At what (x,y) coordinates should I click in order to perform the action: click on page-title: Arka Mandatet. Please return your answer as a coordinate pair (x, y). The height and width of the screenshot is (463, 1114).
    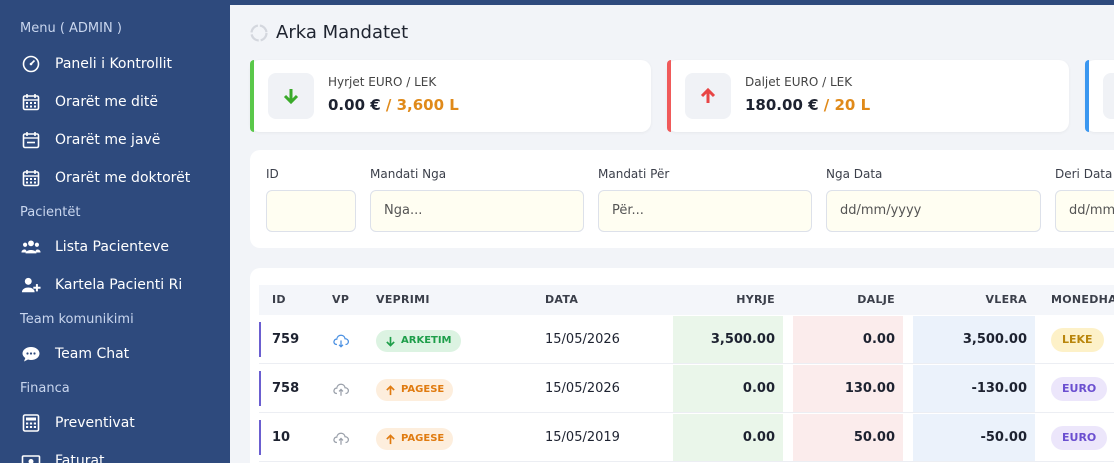
    Looking at the image, I should click on (329, 32).